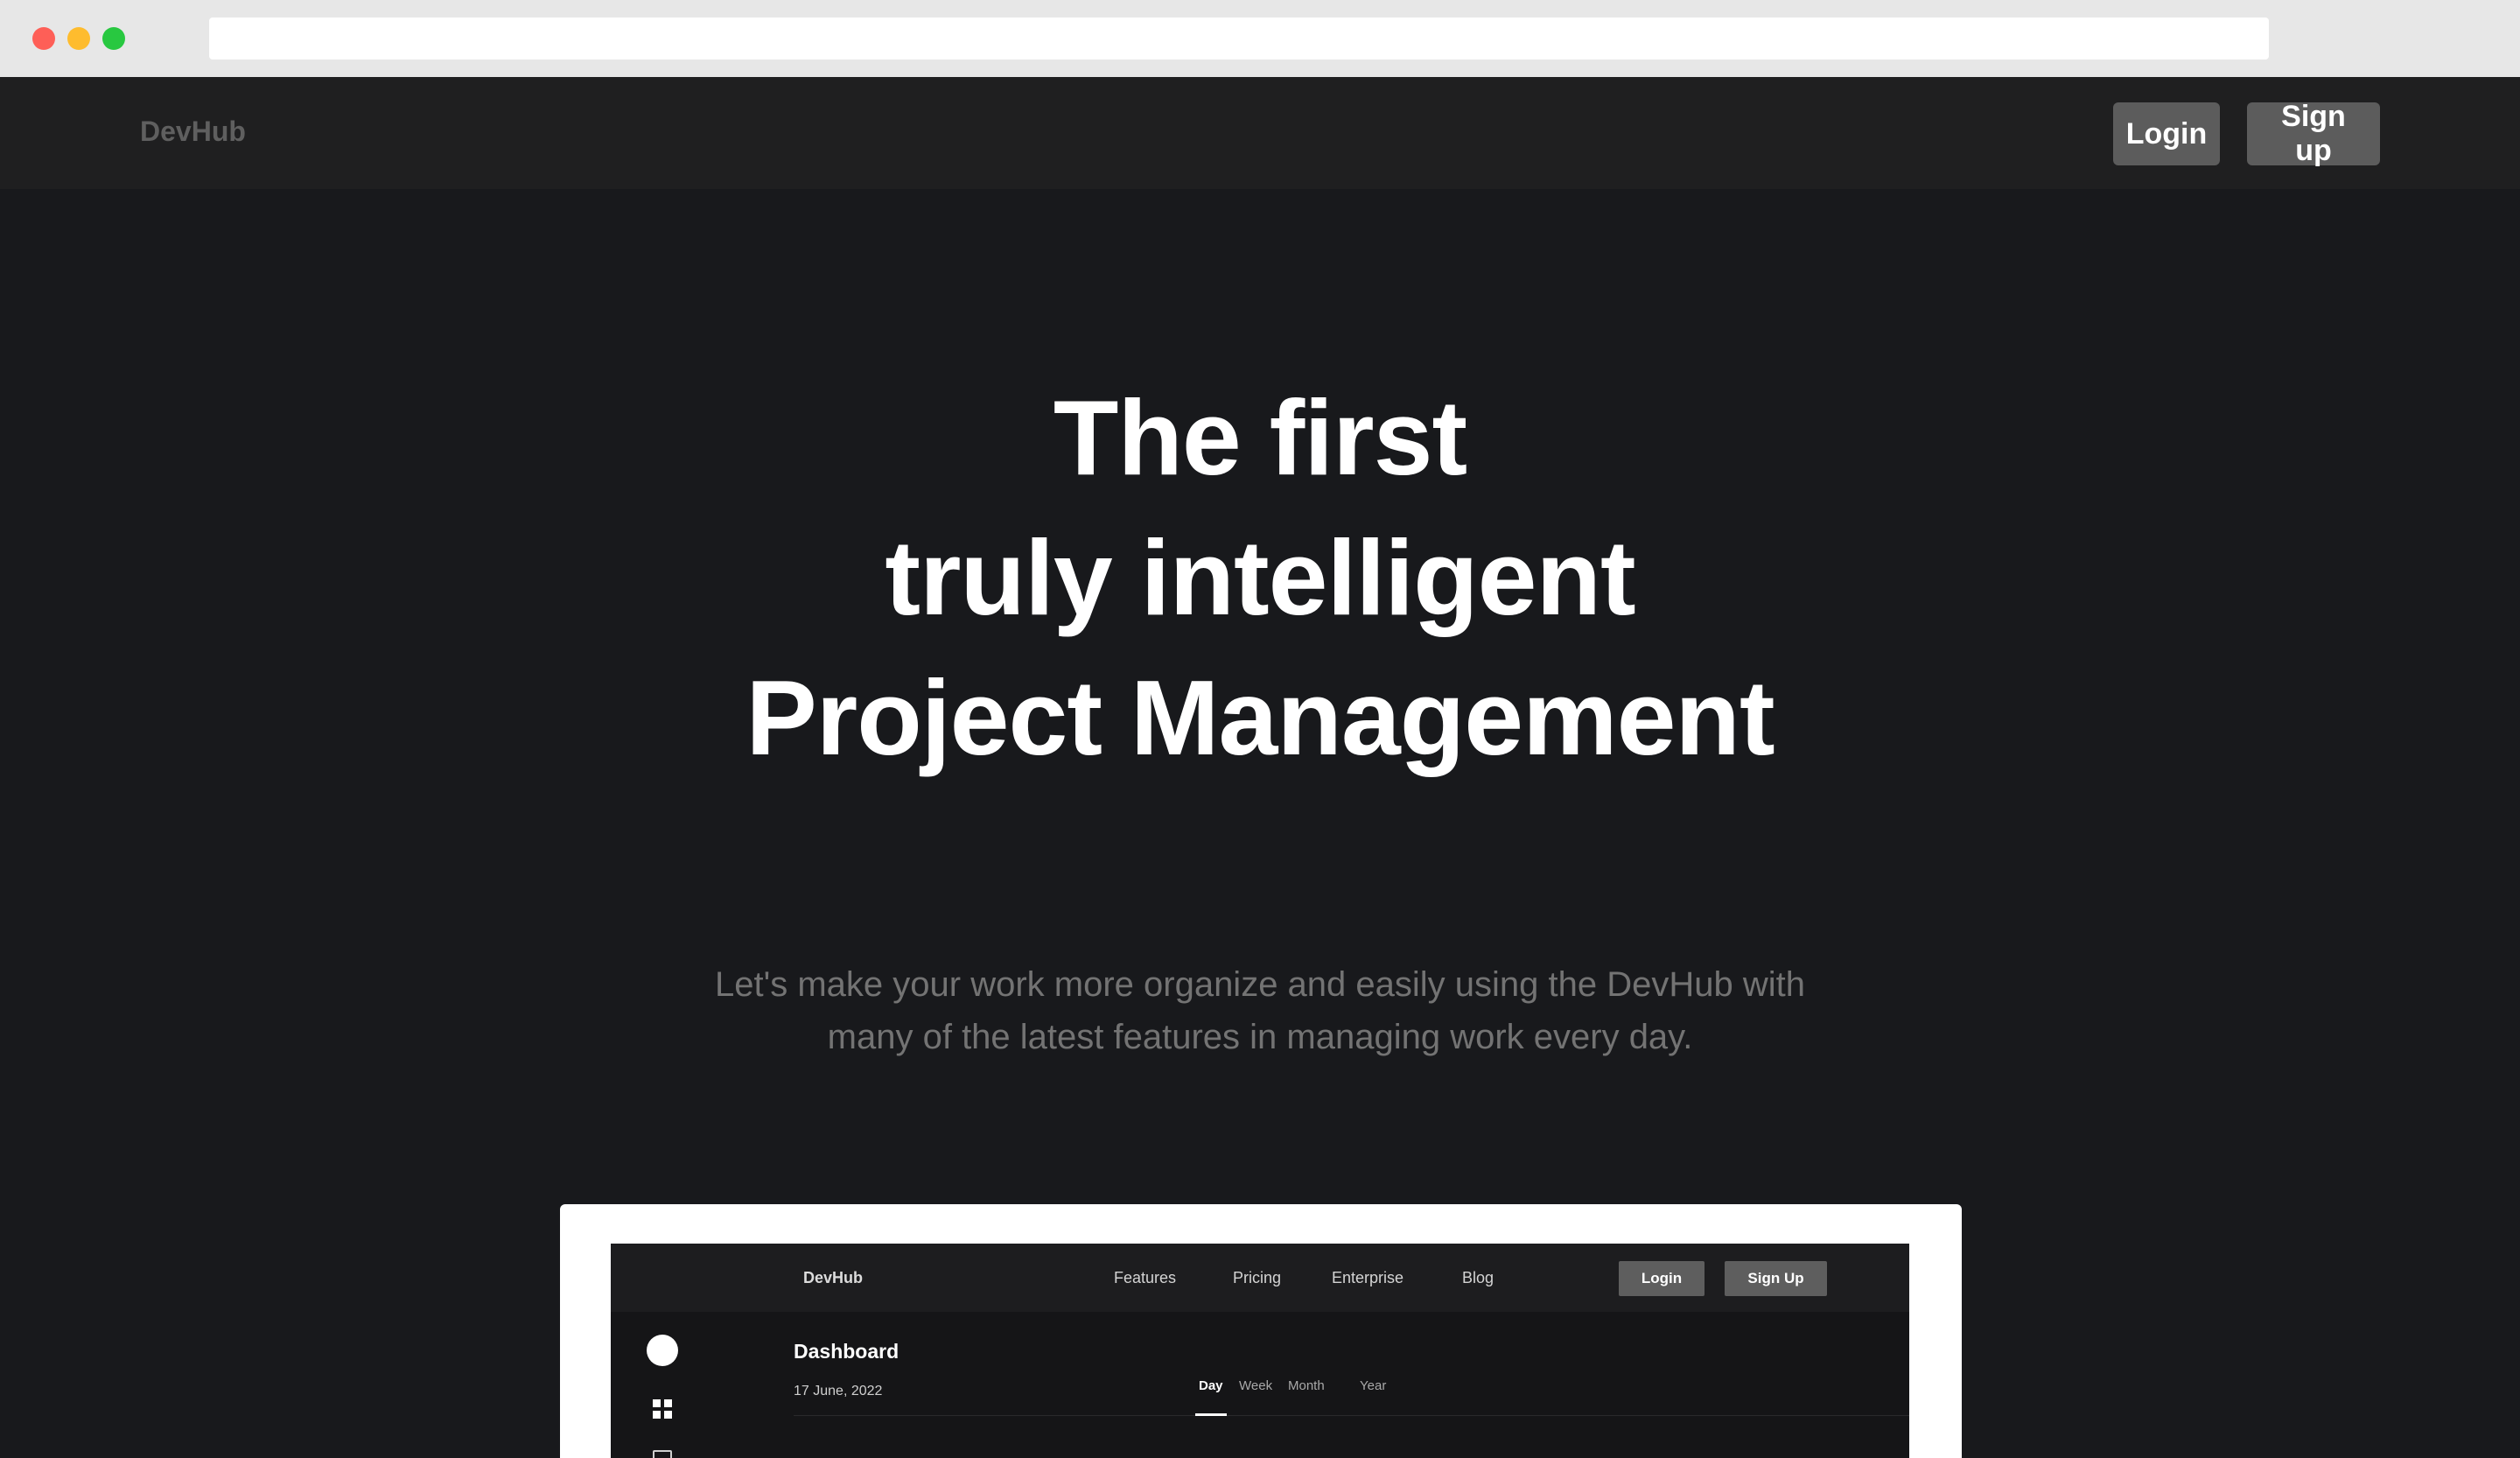 Image resolution: width=2520 pixels, height=1458 pixels. I want to click on preview-tab-month: Month, so click(1306, 1385).